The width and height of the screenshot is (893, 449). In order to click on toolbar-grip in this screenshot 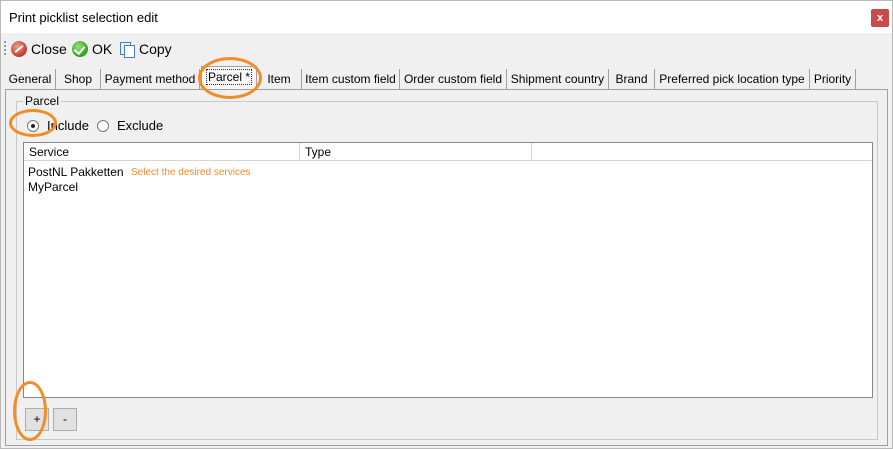, I will do `click(5, 48)`.